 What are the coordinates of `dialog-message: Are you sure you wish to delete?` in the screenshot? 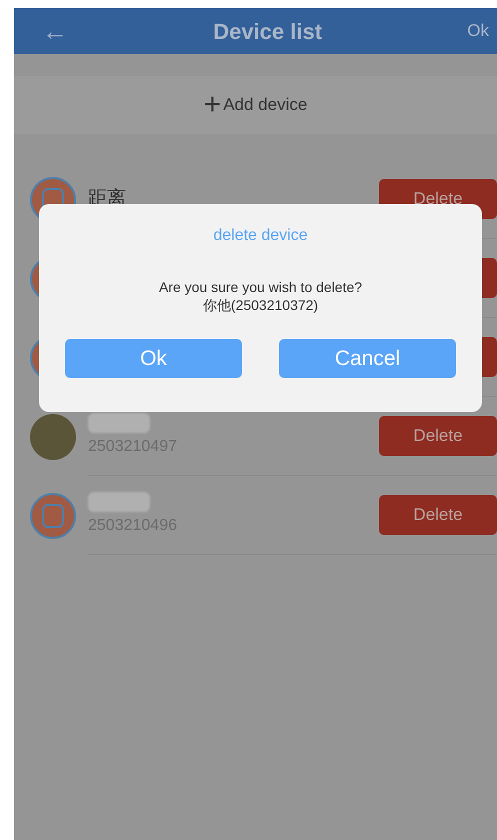 It's located at (260, 287).